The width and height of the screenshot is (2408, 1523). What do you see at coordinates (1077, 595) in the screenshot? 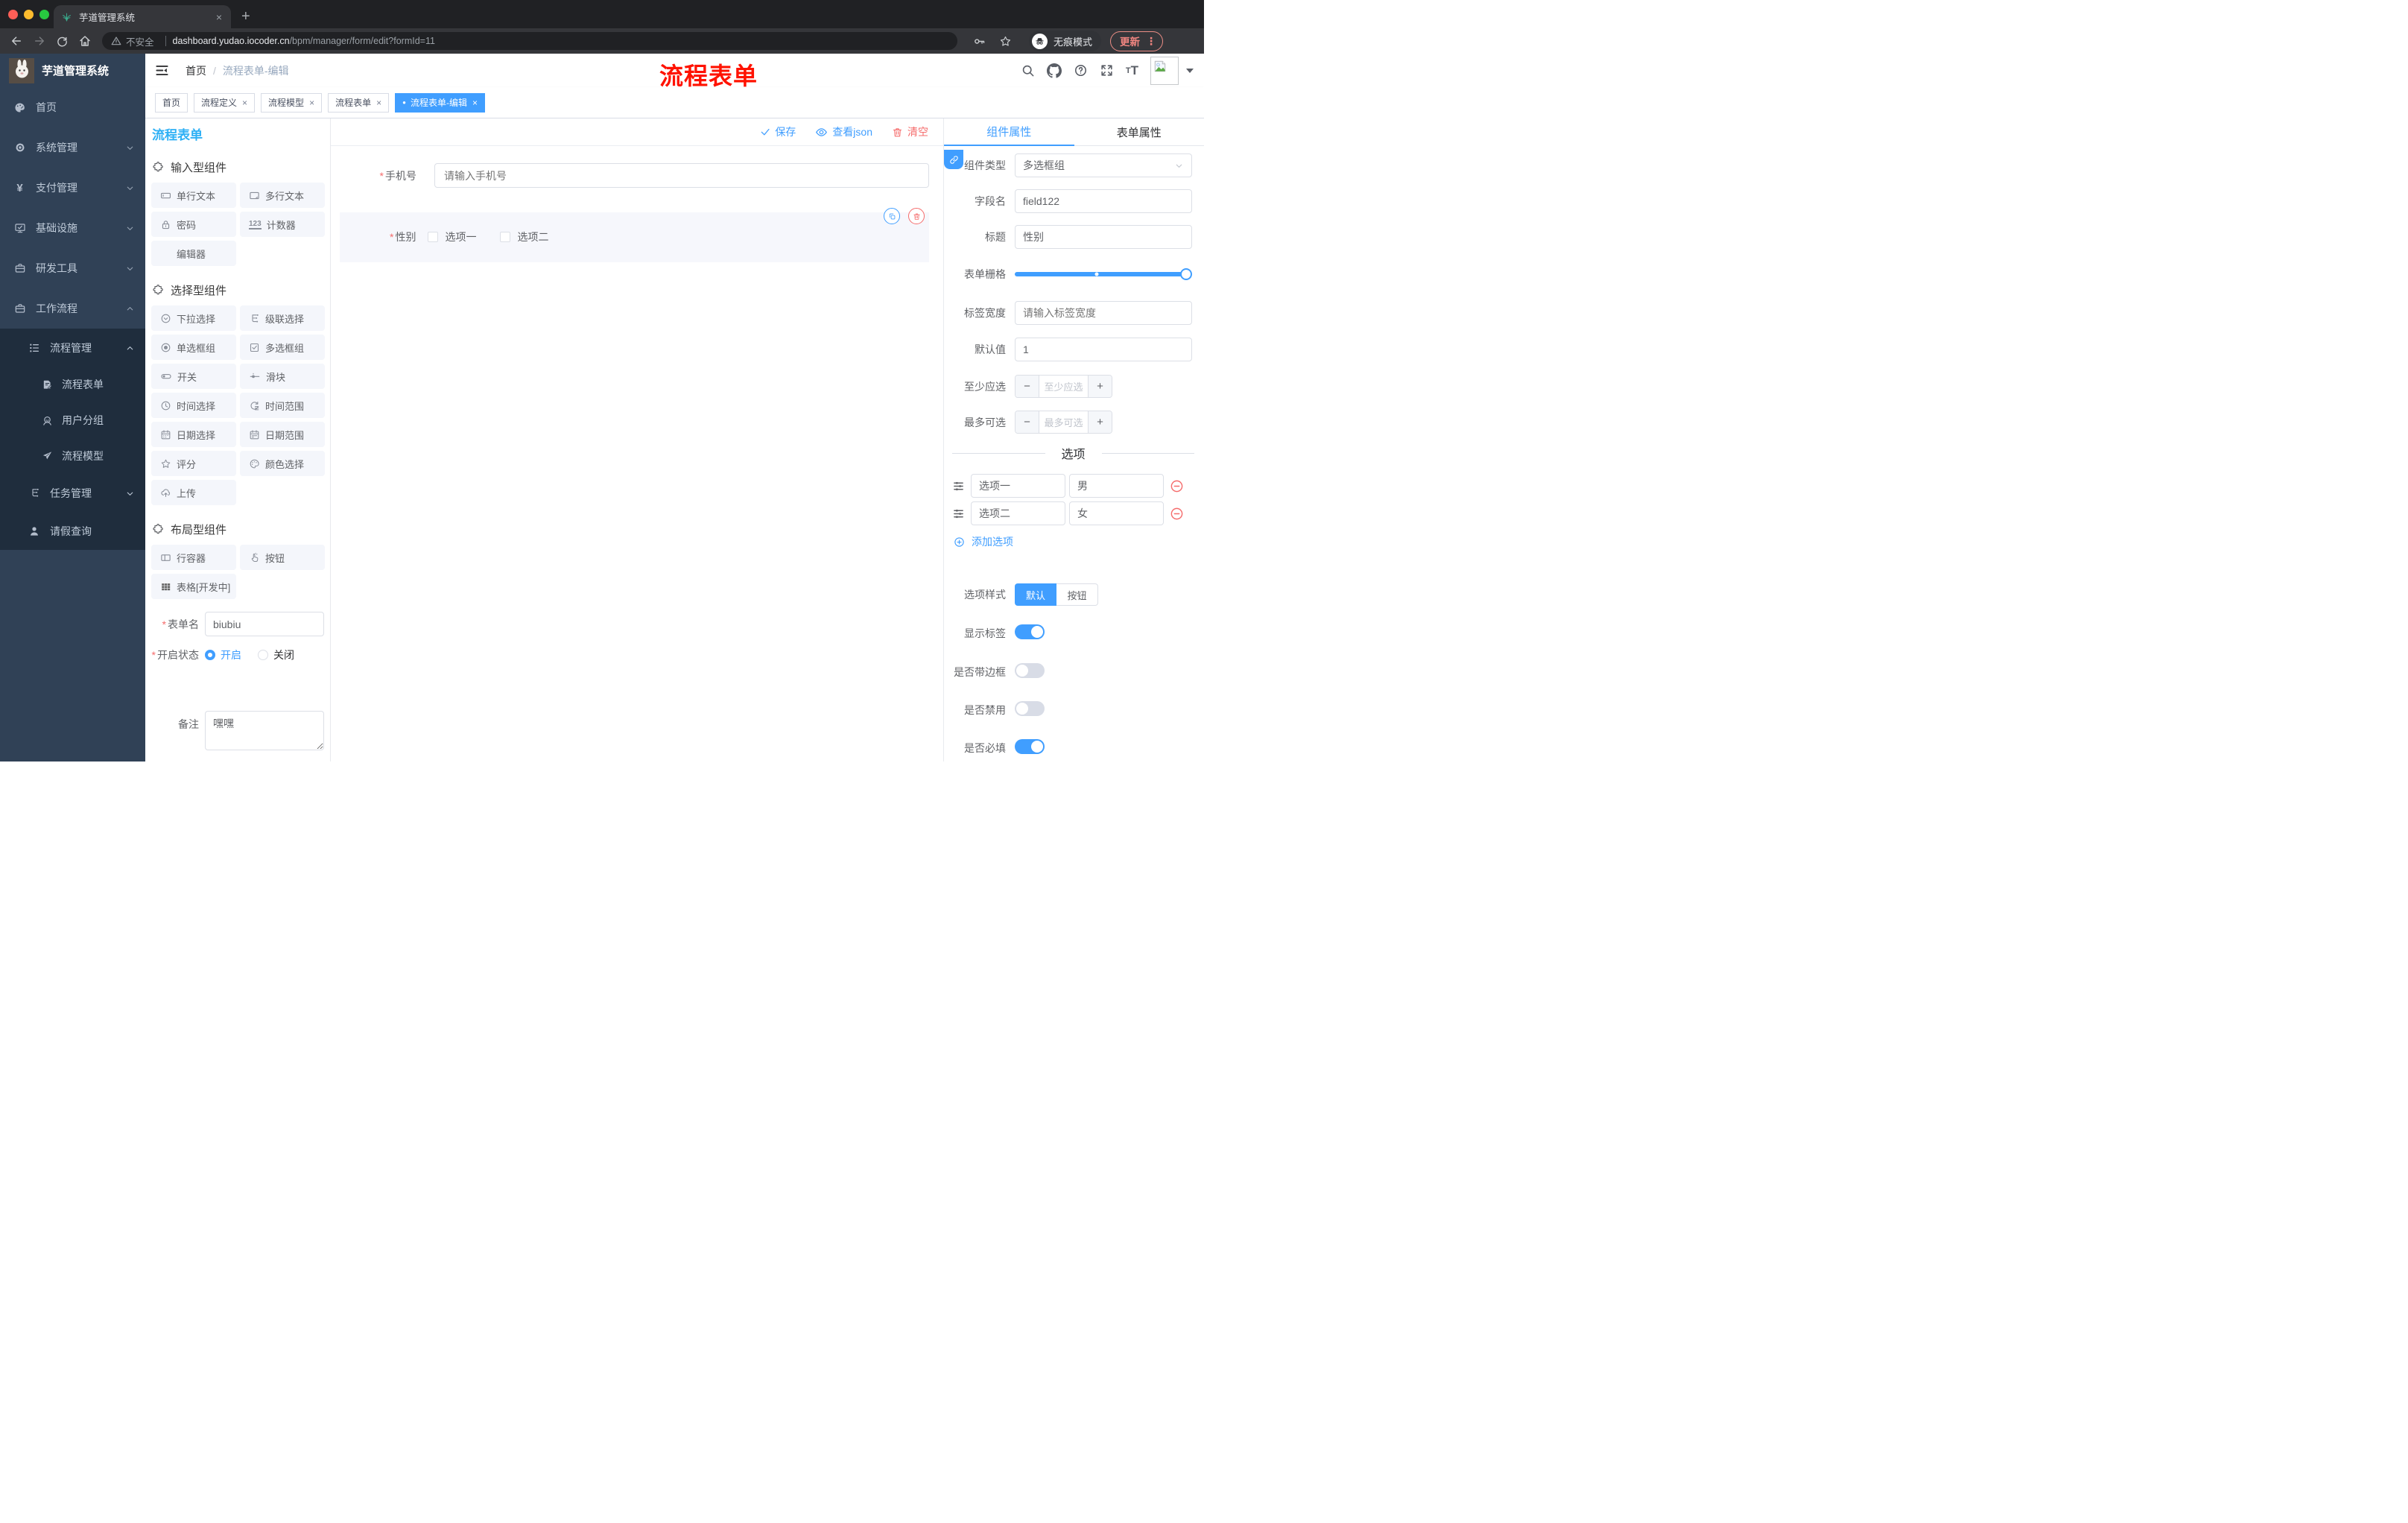
I see `style-button-button: 按钮` at bounding box center [1077, 595].